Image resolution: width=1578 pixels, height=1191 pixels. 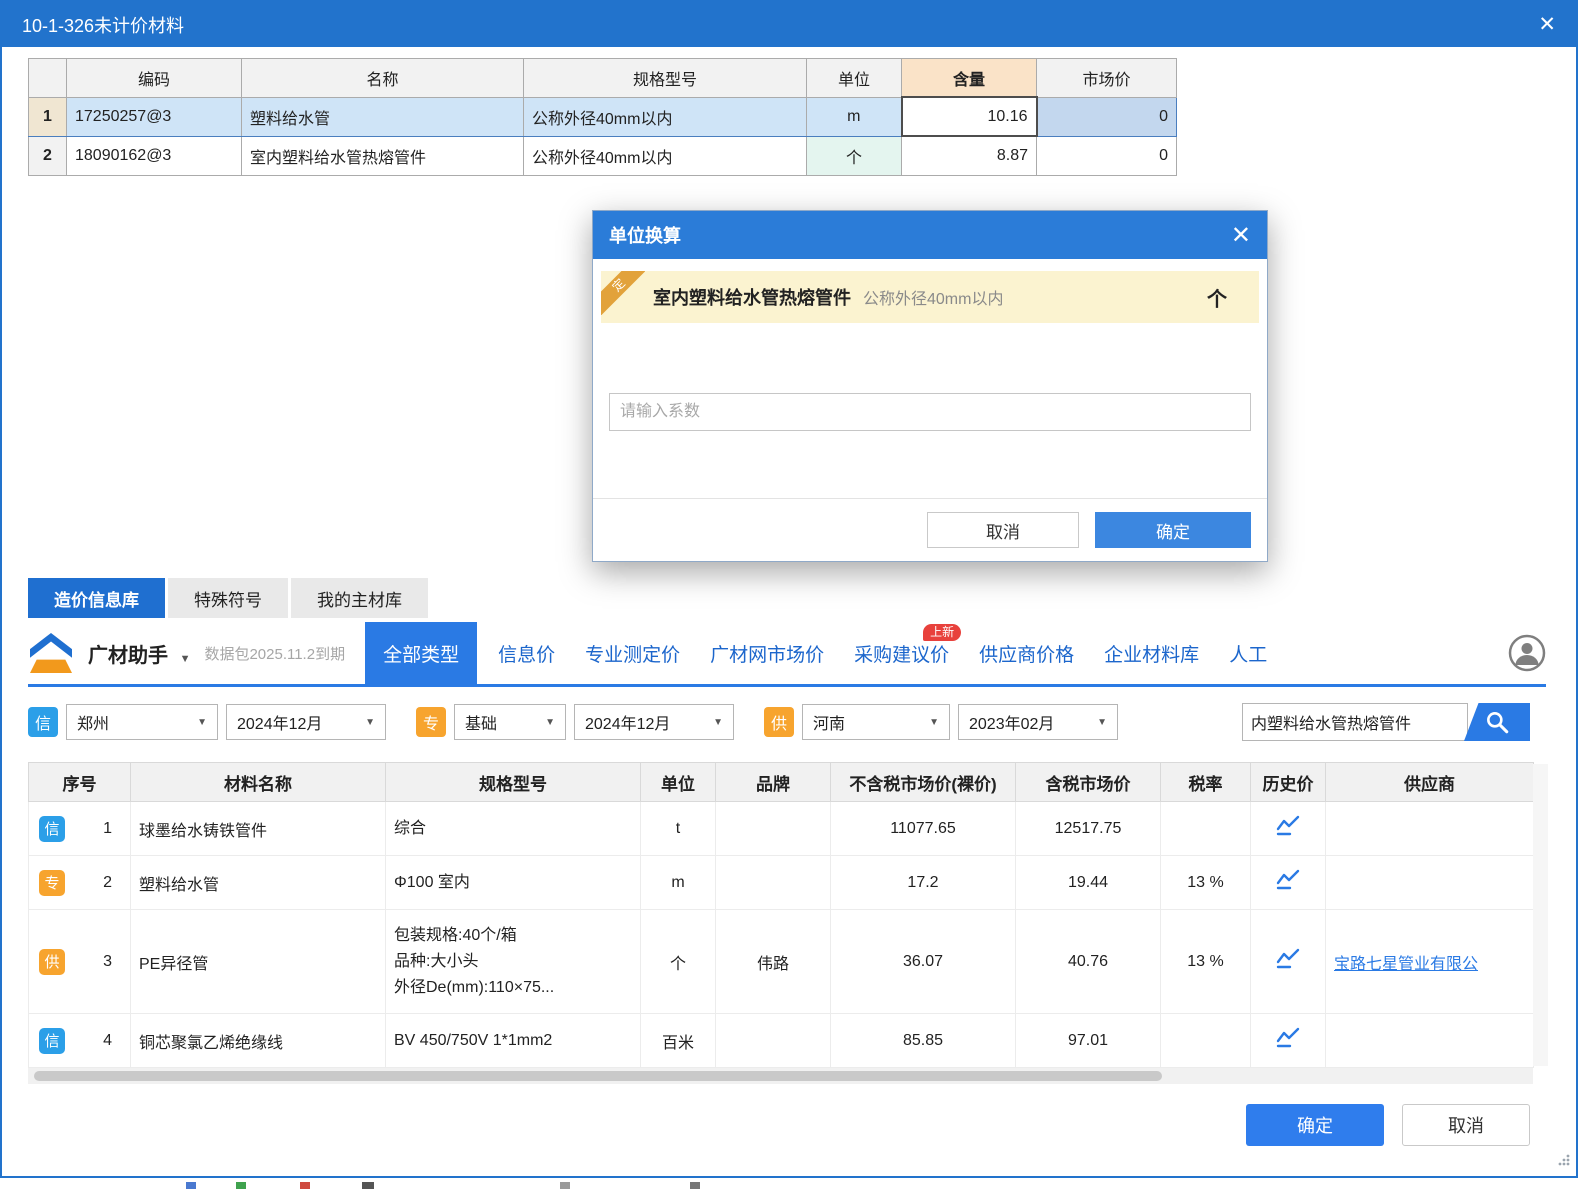 What do you see at coordinates (1026, 653) in the screenshot?
I see `nav-supplier-price: 供应商价格` at bounding box center [1026, 653].